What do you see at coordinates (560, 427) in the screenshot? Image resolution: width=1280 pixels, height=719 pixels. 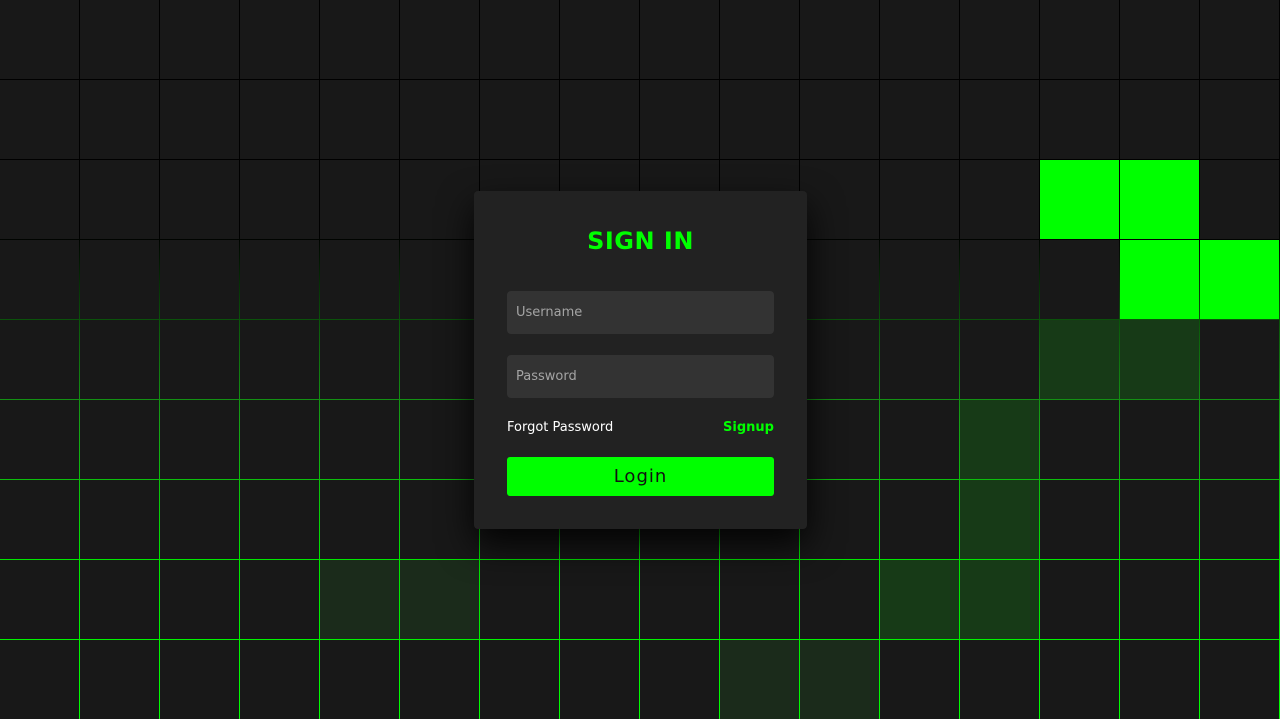 I see `forgot-password-link: Forgot Password` at bounding box center [560, 427].